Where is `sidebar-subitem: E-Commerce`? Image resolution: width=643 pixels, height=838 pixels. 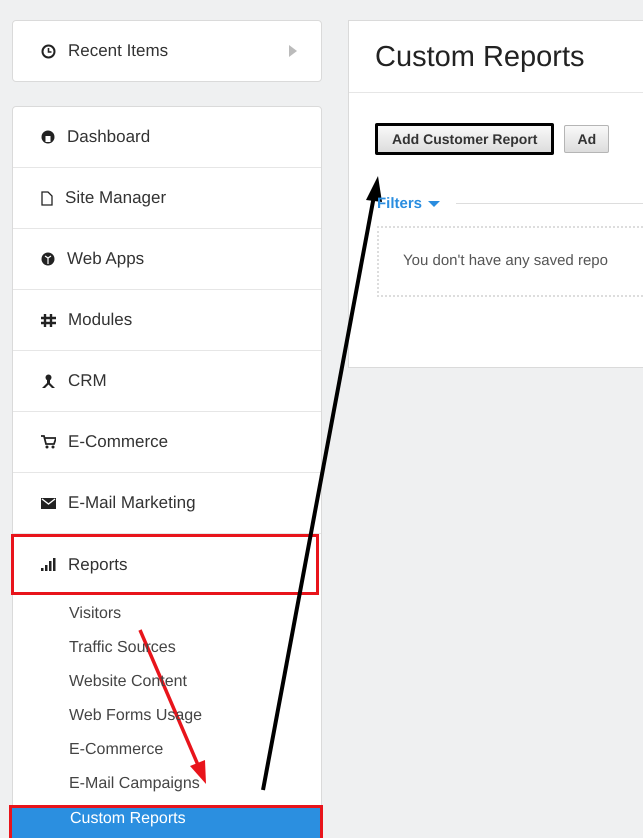 sidebar-subitem: E-Commerce is located at coordinates (167, 750).